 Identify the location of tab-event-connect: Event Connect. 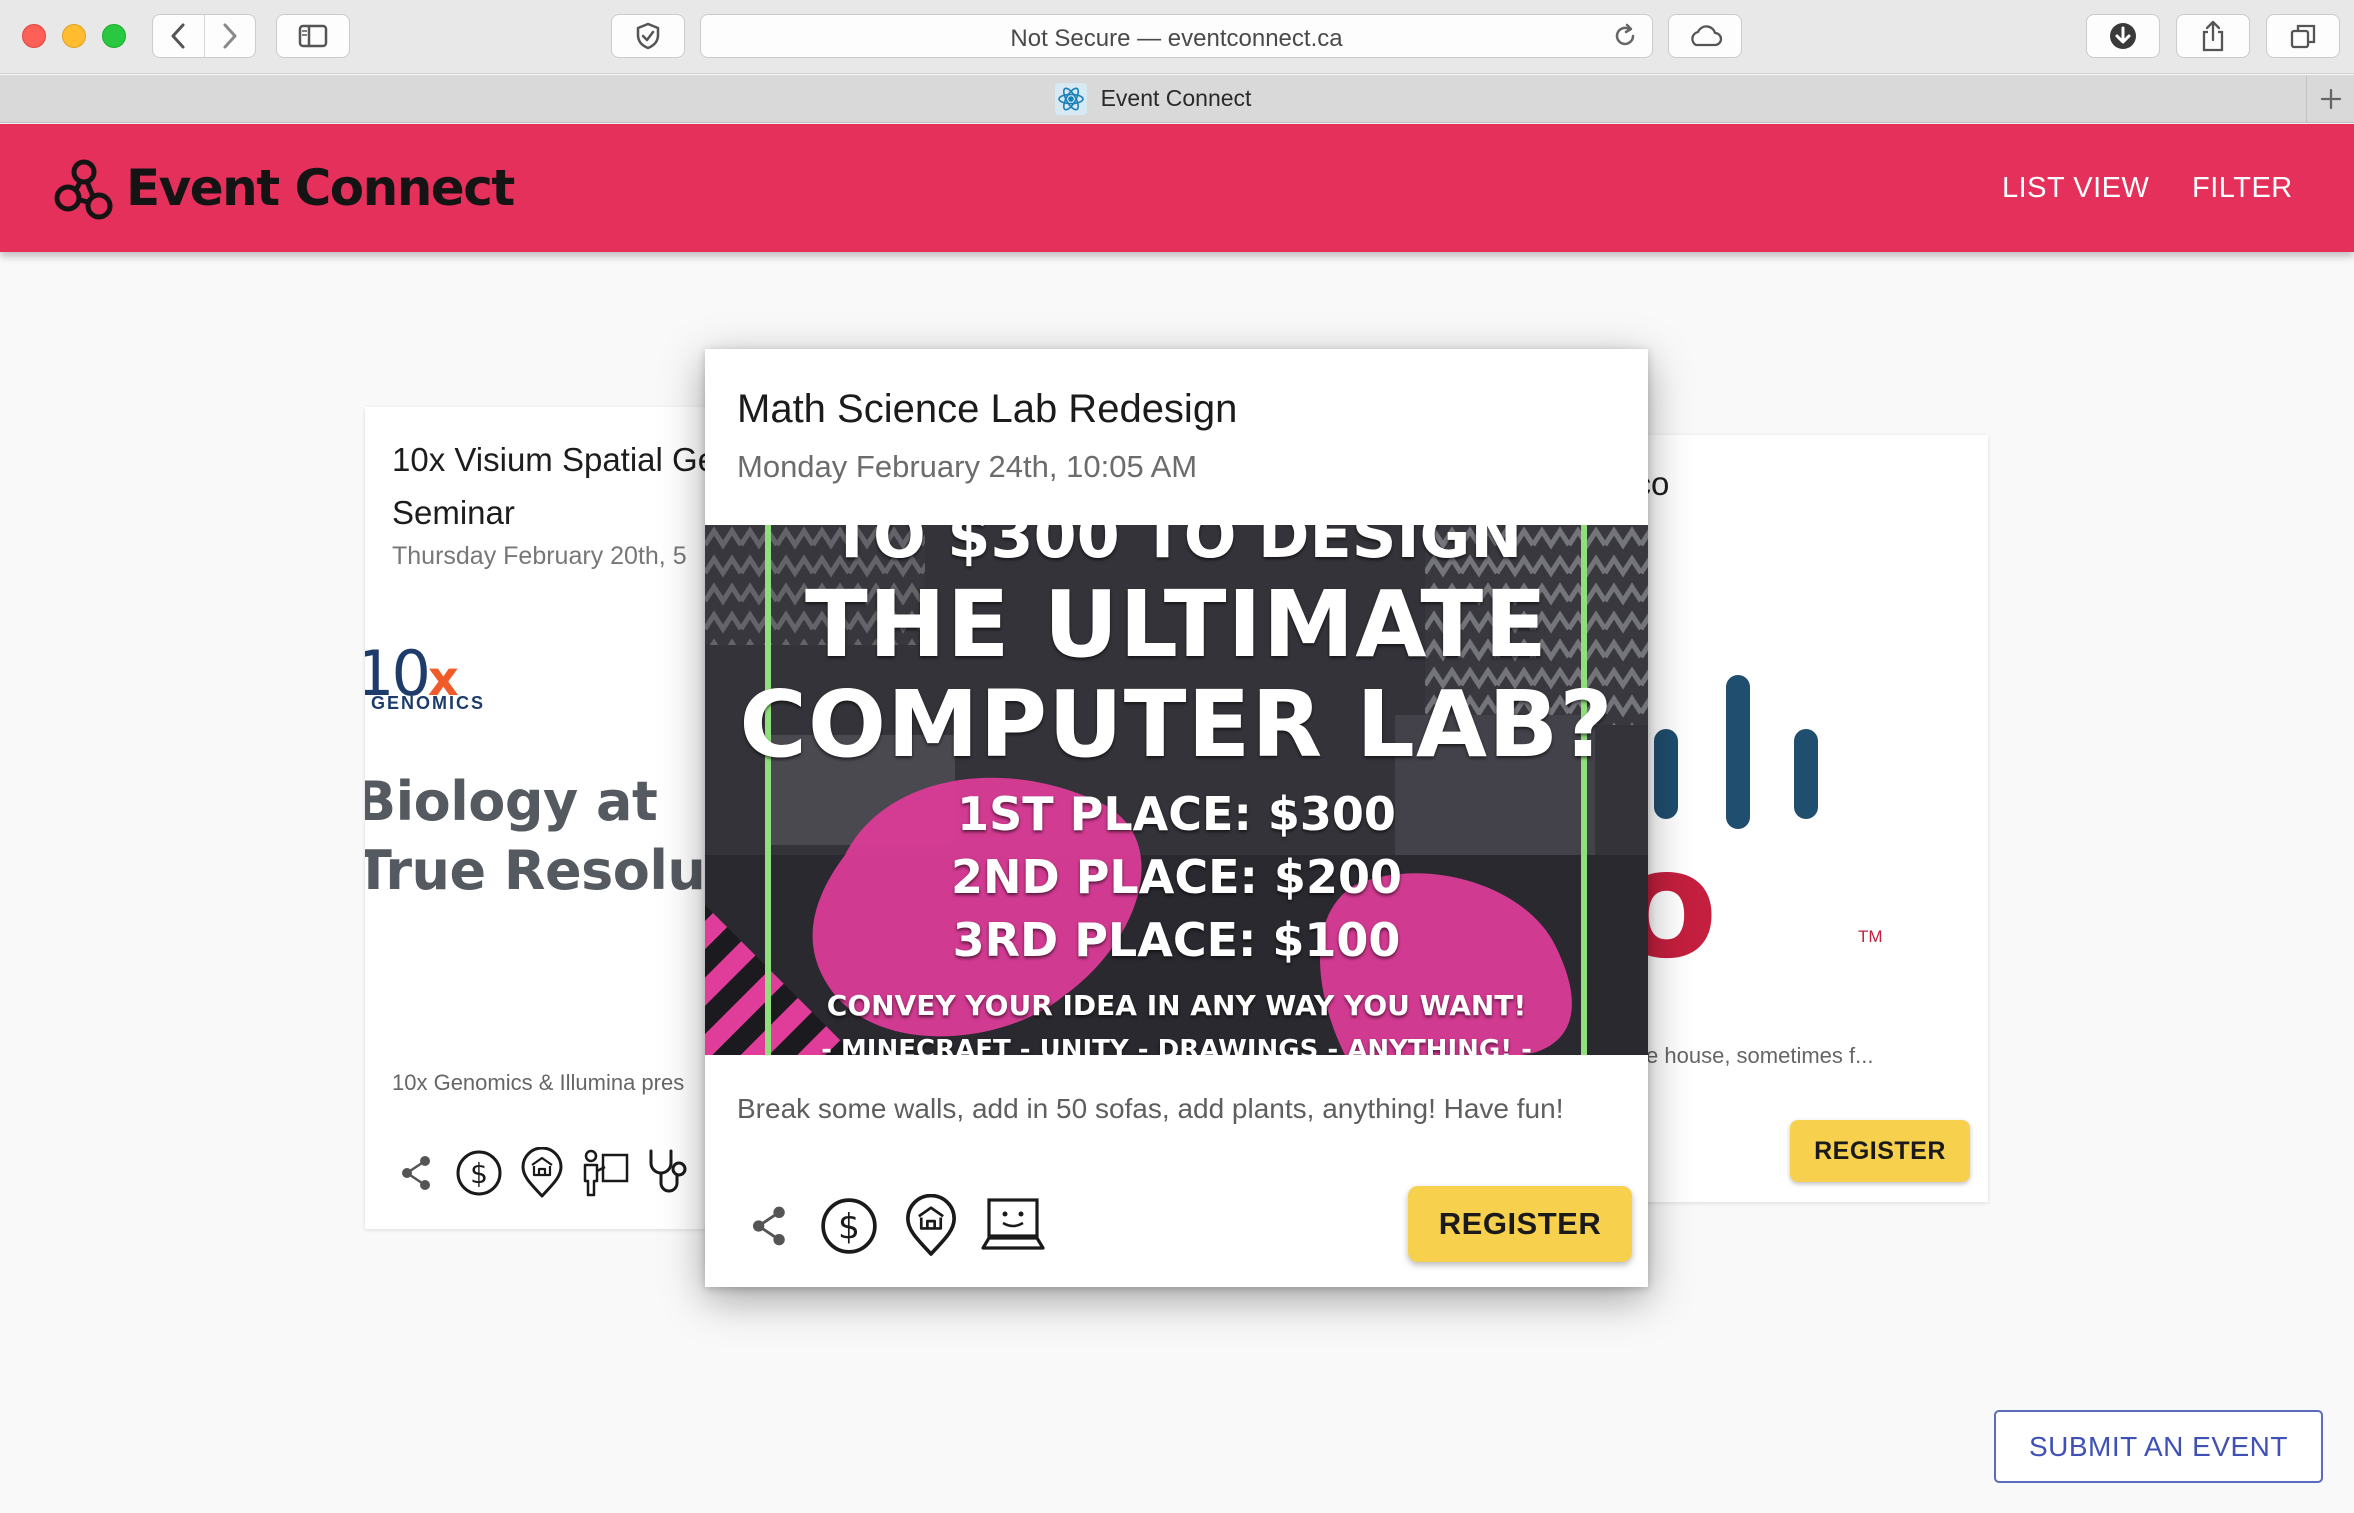
(1153, 98).